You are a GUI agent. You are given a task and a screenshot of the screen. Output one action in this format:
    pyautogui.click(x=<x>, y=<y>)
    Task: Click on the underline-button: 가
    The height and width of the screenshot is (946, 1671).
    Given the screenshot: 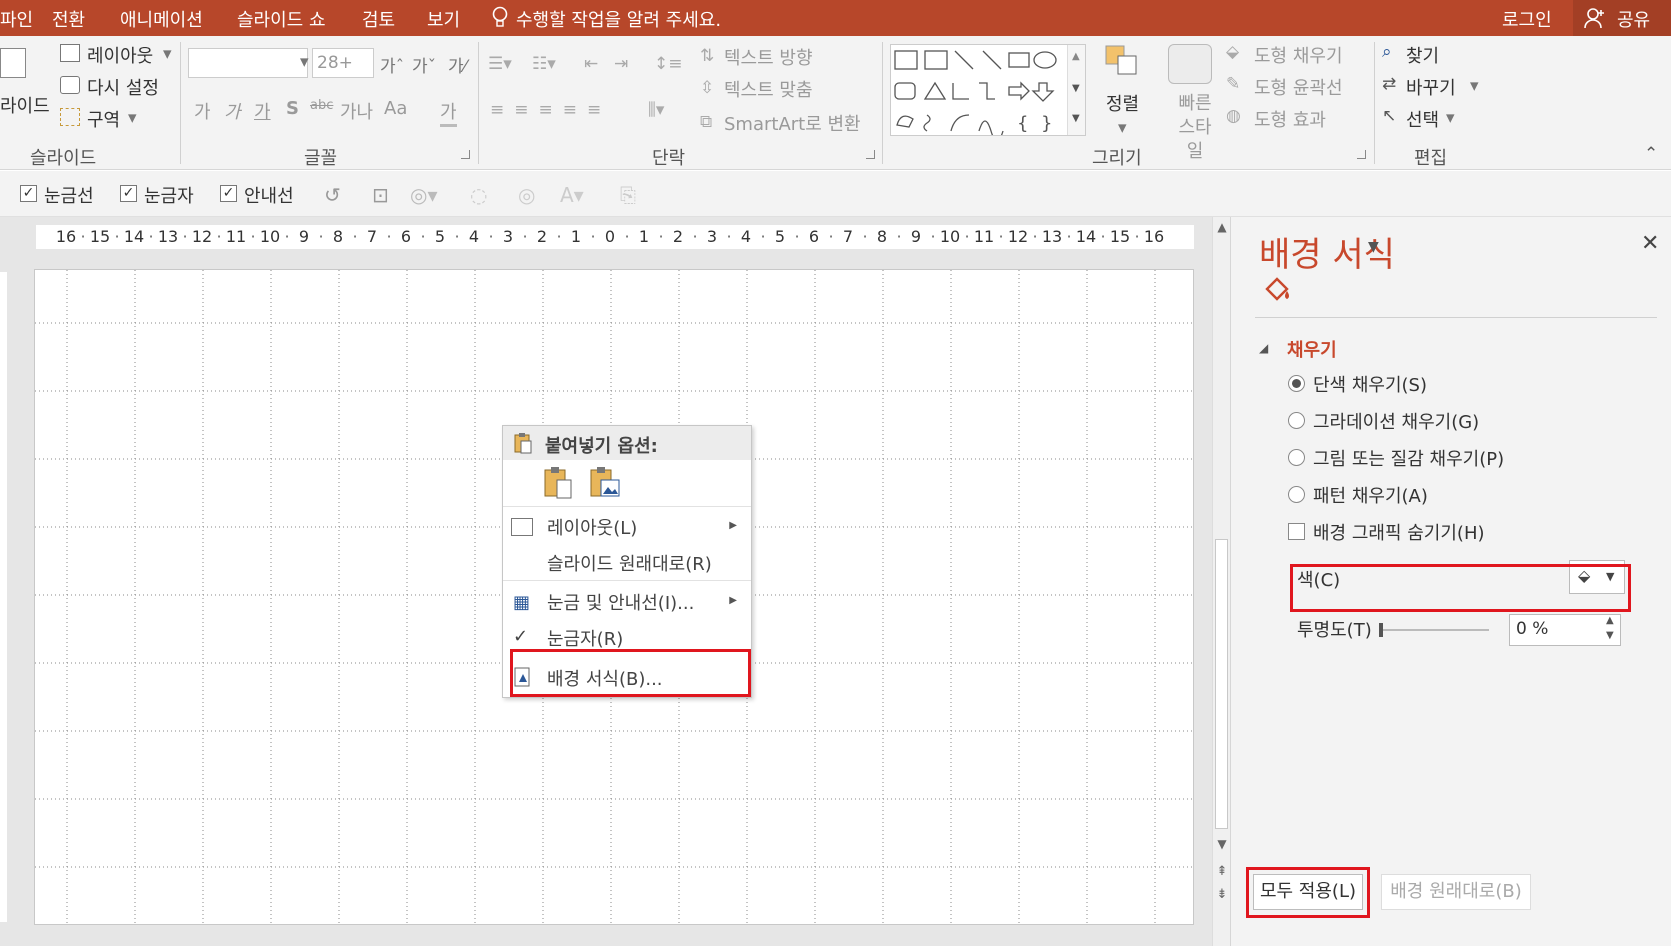 What is the action you would take?
    pyautogui.click(x=262, y=111)
    